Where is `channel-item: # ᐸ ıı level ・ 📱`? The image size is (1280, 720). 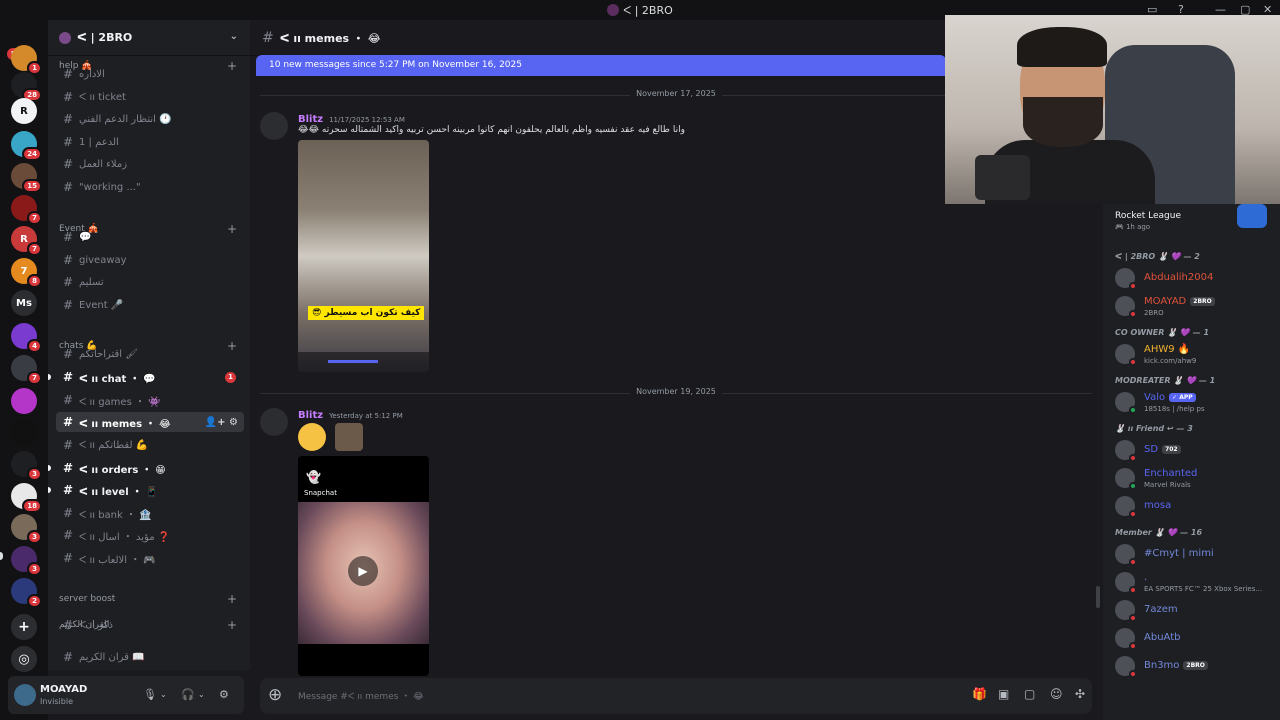 channel-item: # ᐸ ıı level ・ 📱 is located at coordinates (150, 490).